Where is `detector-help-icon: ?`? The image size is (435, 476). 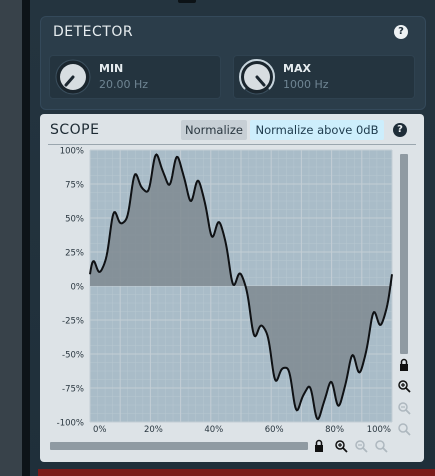 detector-help-icon: ? is located at coordinates (401, 32).